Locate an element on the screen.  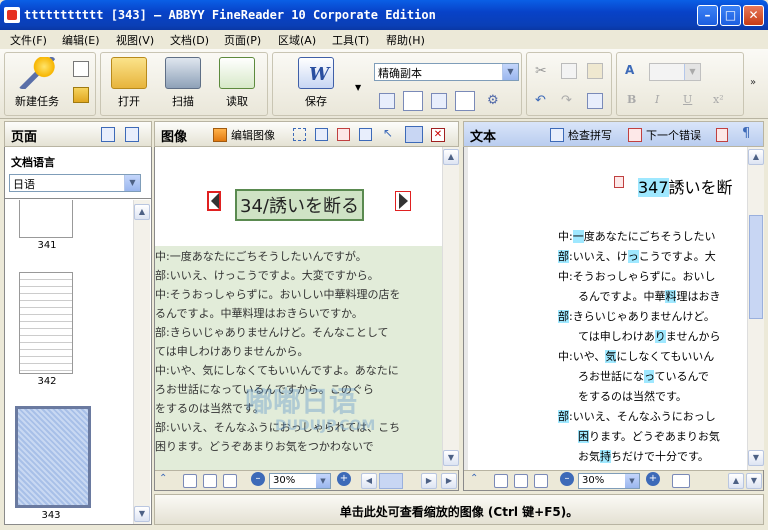
next-error-button: 下一个错误 is located at coordinates (673, 135).